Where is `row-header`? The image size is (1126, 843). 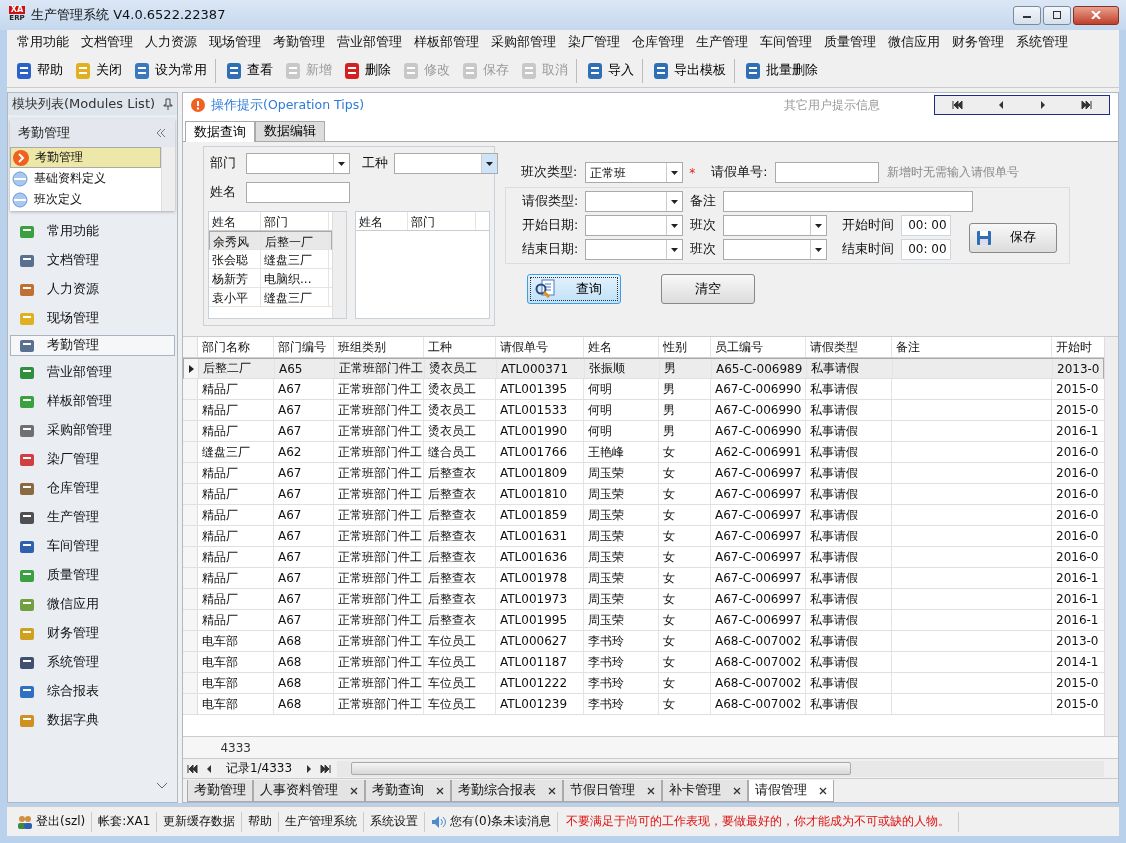 row-header is located at coordinates (191, 368).